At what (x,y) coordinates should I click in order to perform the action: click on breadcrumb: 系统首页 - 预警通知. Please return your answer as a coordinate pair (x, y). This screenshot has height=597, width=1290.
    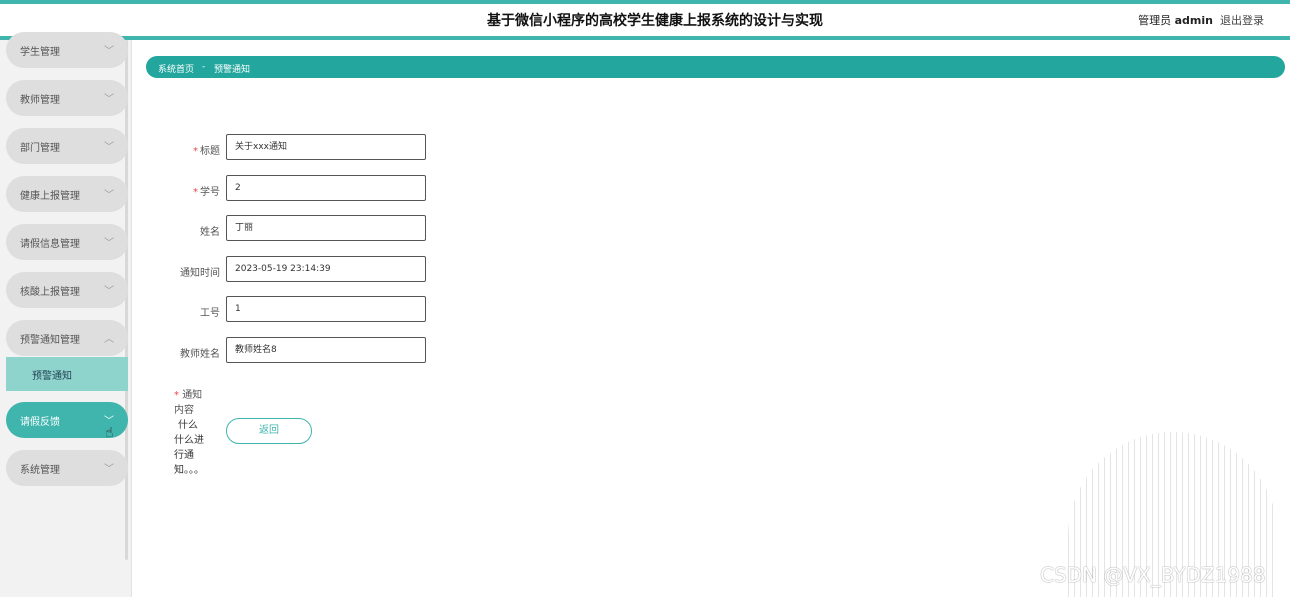
    Looking at the image, I should click on (715, 67).